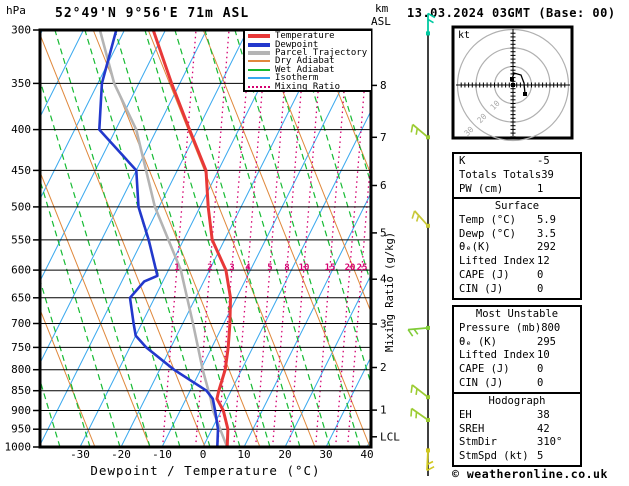 Image resolution: width=629 pixels, height=486 pixels. What do you see at coordinates (297, 78) in the screenshot?
I see `legend-item-label: Isotherm` at bounding box center [297, 78].